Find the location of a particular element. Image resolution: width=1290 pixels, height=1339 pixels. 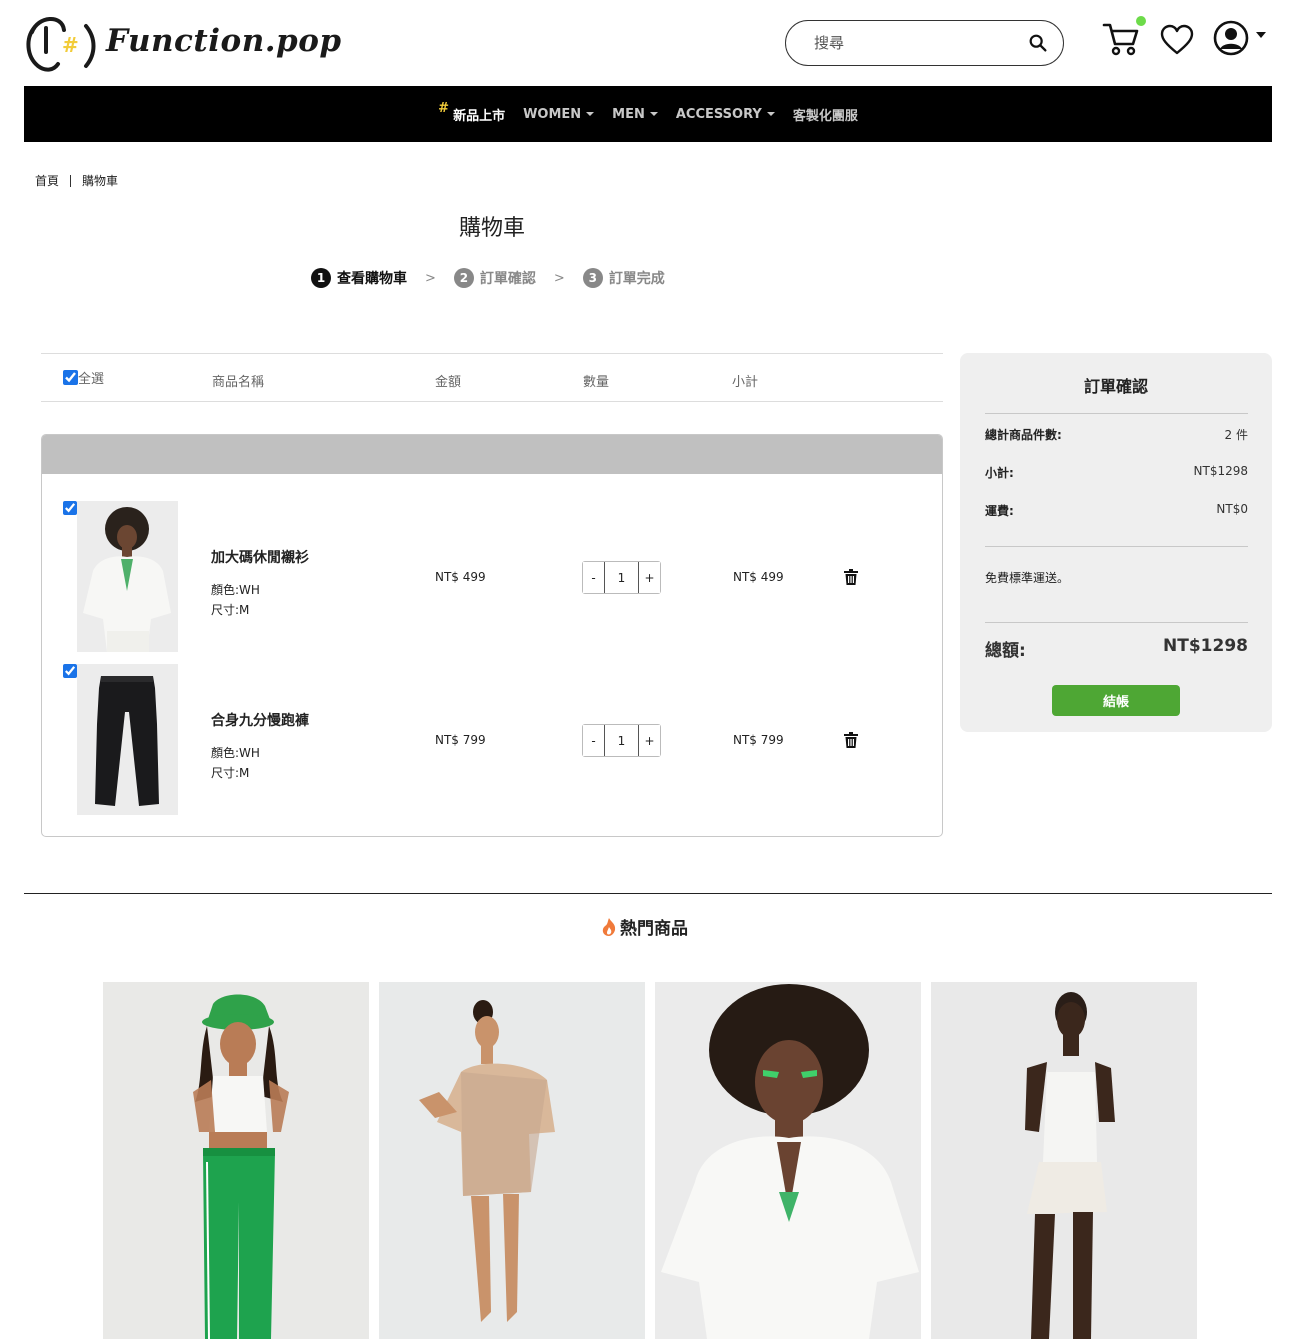

product-price: NT$ 499 is located at coordinates (460, 577).